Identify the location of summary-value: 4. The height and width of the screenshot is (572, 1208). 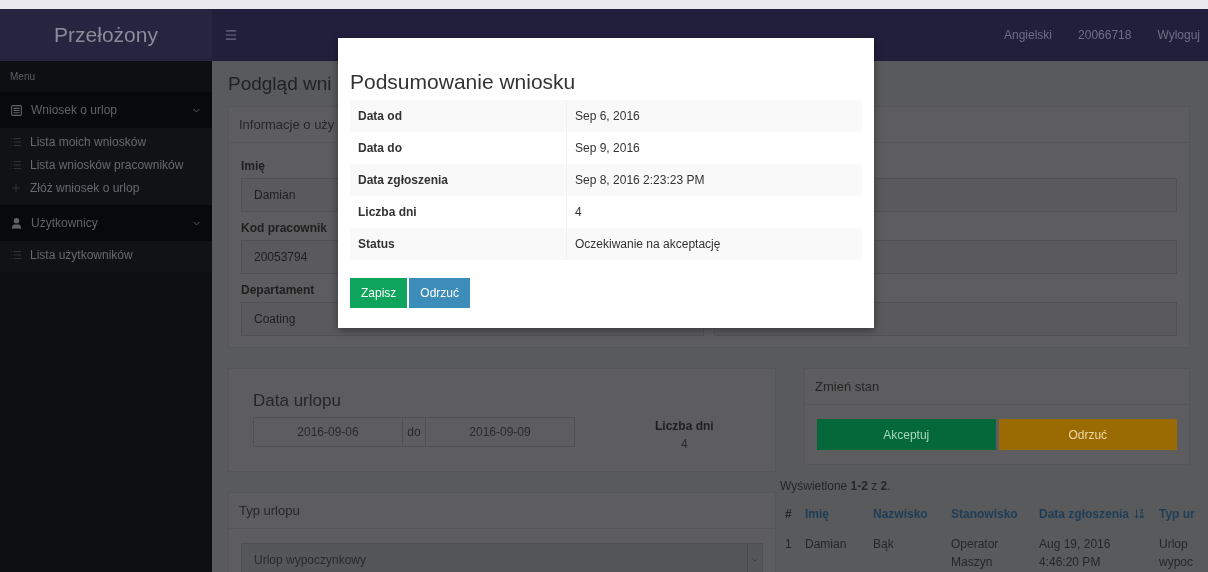
(714, 212).